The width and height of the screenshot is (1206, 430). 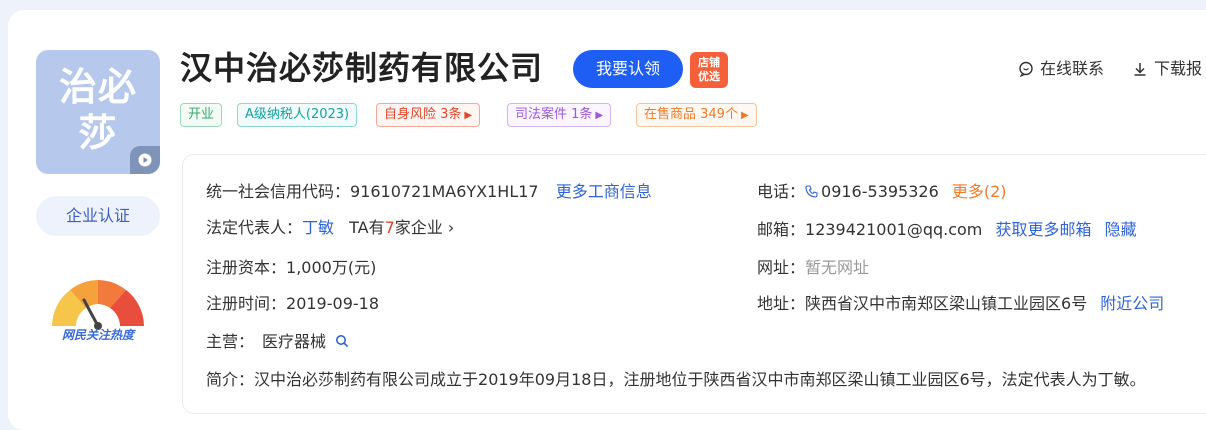 I want to click on address-row: 地址：陕西省汉中市南郑区梁山镇工业园区6号 附近公司, so click(x=960, y=304).